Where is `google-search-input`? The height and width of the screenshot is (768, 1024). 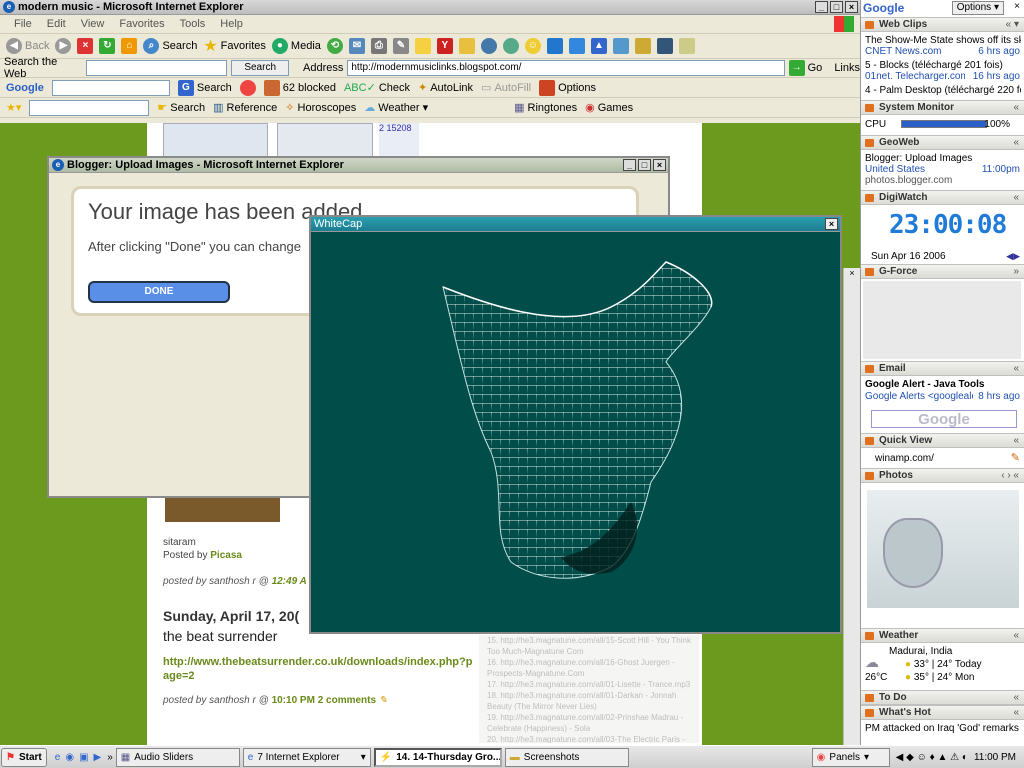
google-search-input is located at coordinates (110, 87).